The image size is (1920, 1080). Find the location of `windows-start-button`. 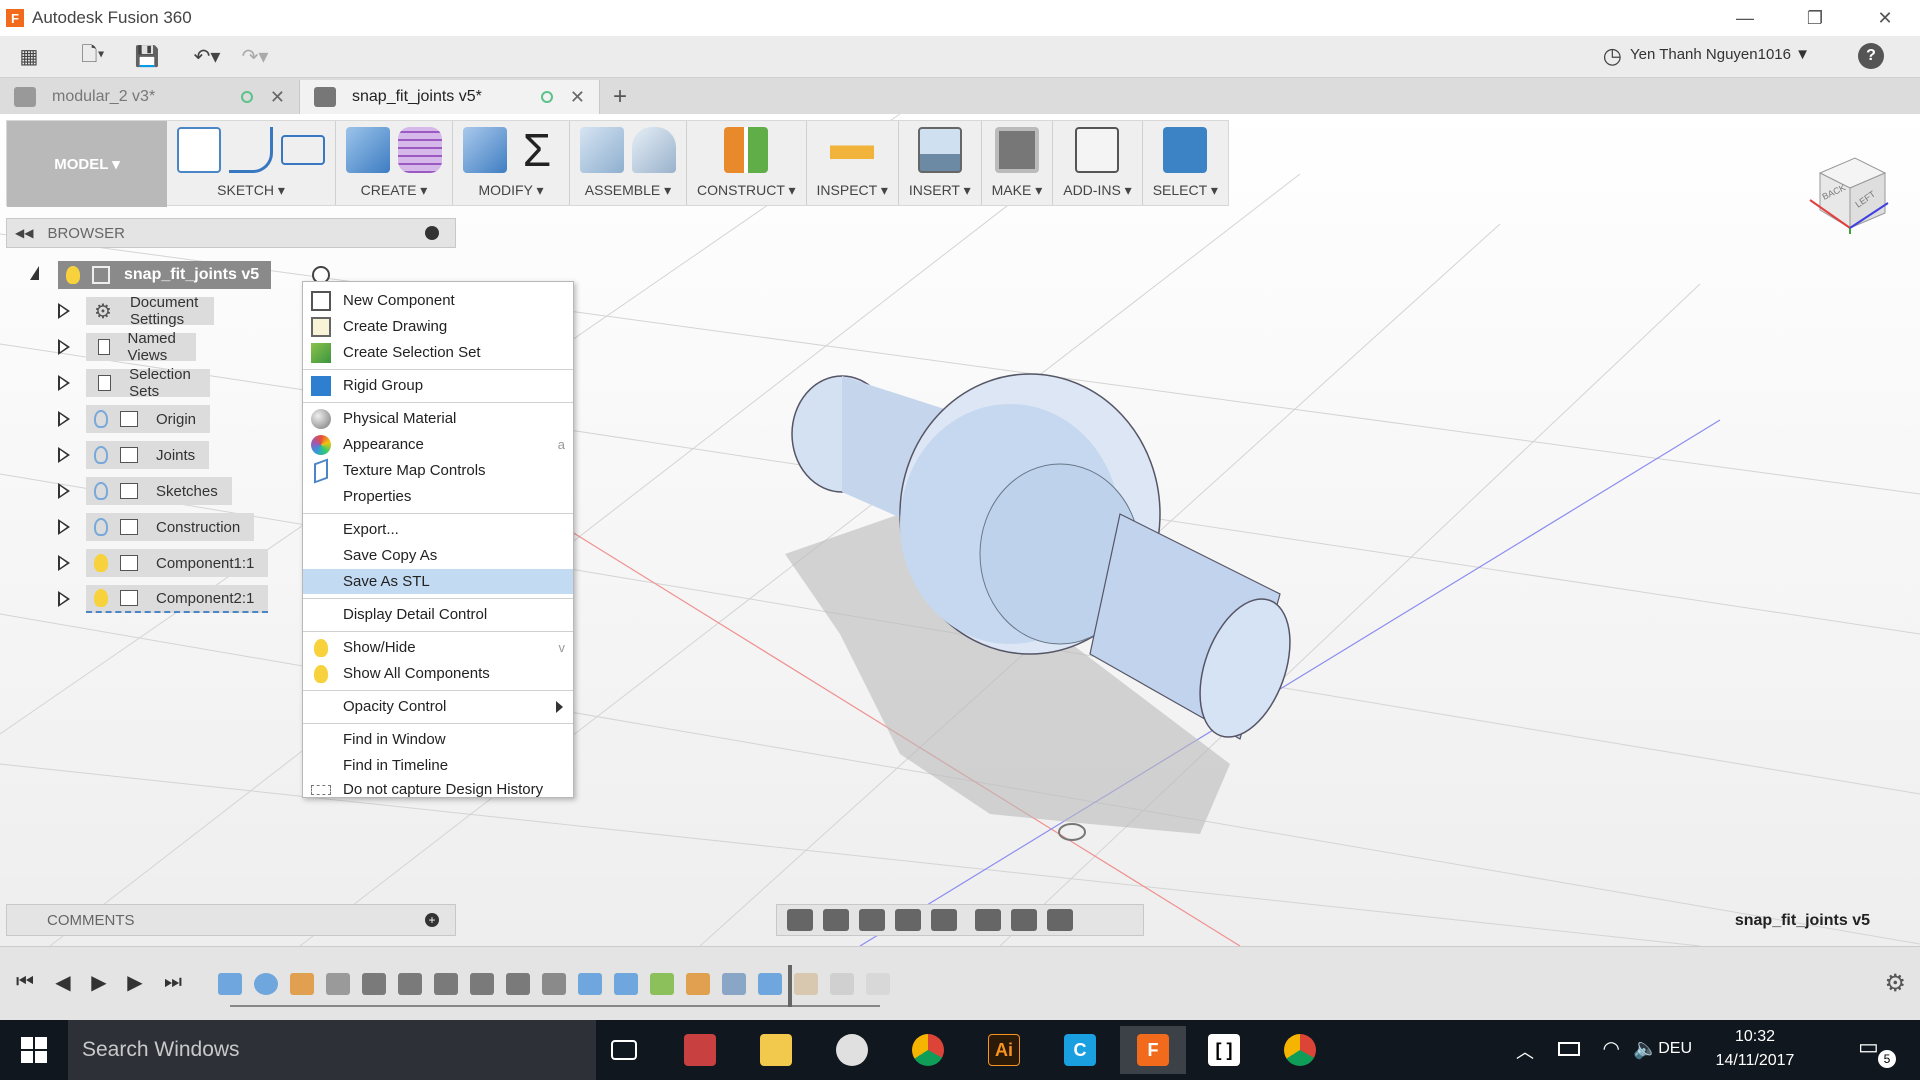

windows-start-button is located at coordinates (34, 1050).